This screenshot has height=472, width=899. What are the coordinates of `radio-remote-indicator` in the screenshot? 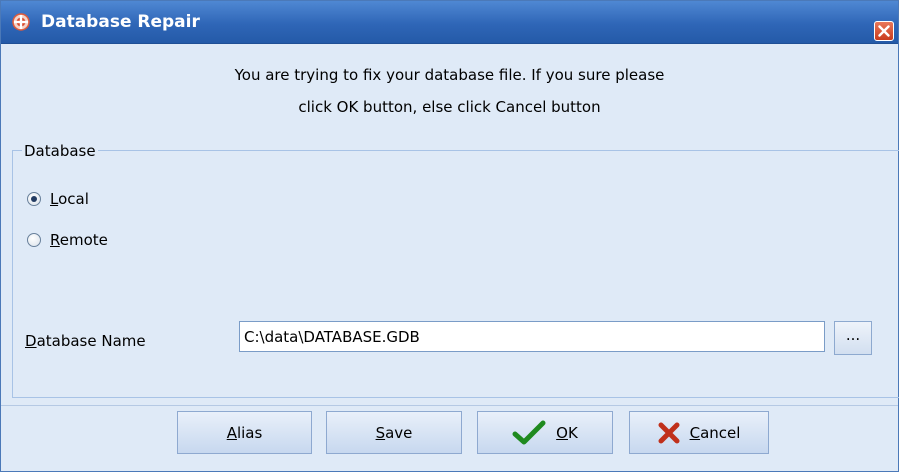 It's located at (34, 240).